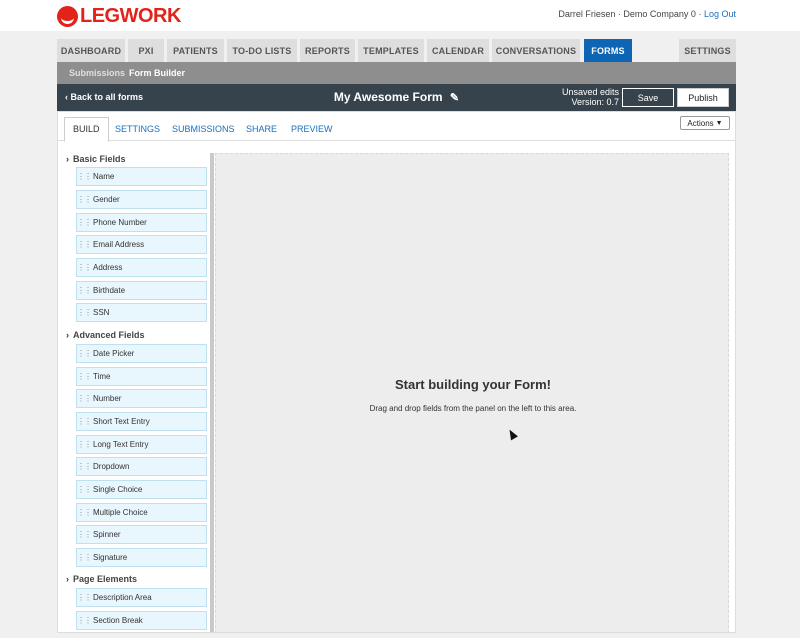 Image resolution: width=800 pixels, height=638 pixels. Describe the element at coordinates (396, 73) in the screenshot. I see `sub-nav: Submissions Form Builder` at that location.